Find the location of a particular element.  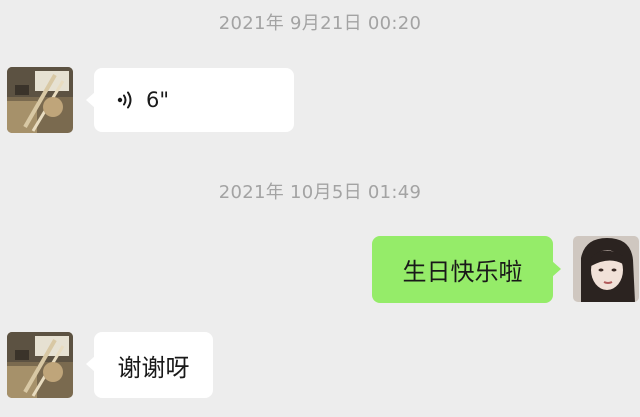

message-text: 生日快乐啦 is located at coordinates (462, 272).